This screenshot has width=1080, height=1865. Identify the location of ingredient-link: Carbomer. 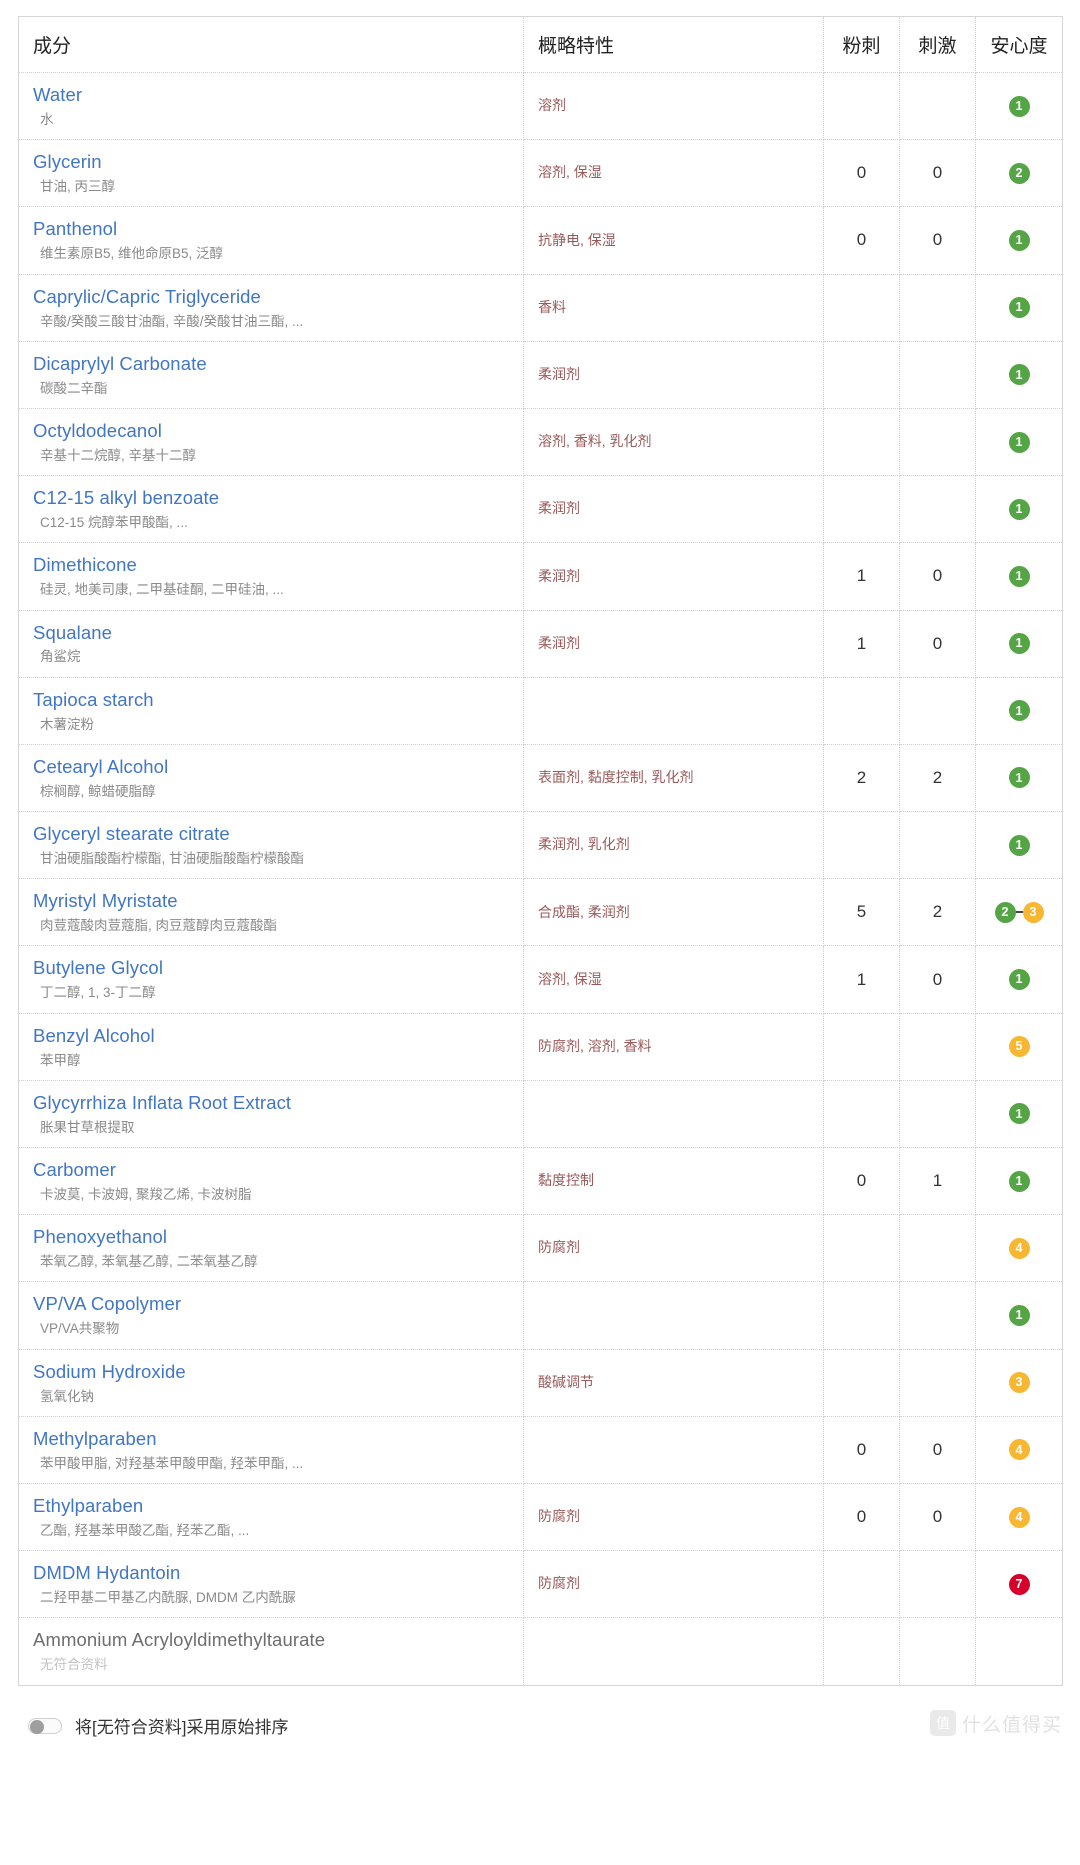
(271, 1170).